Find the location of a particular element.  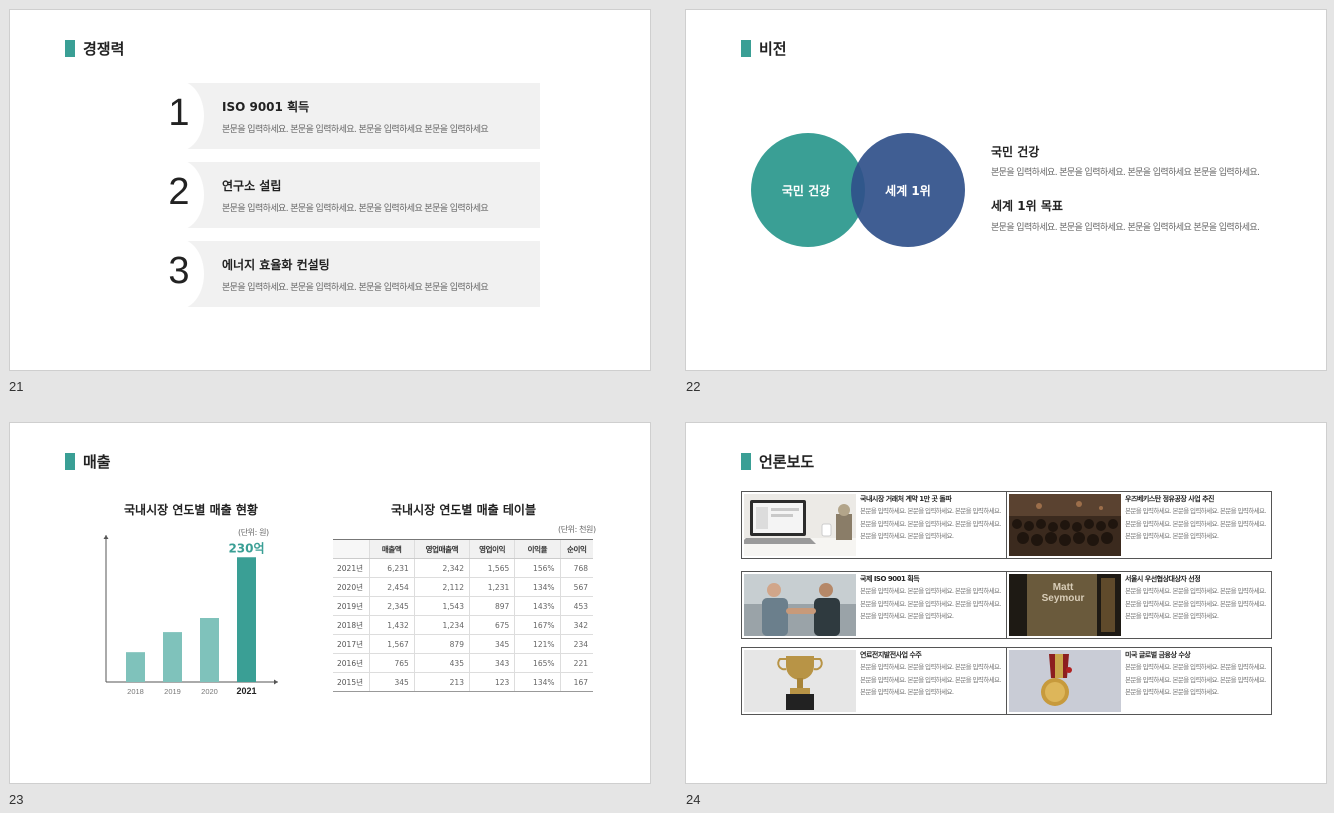

table-cell: 1,231 is located at coordinates (491, 587).